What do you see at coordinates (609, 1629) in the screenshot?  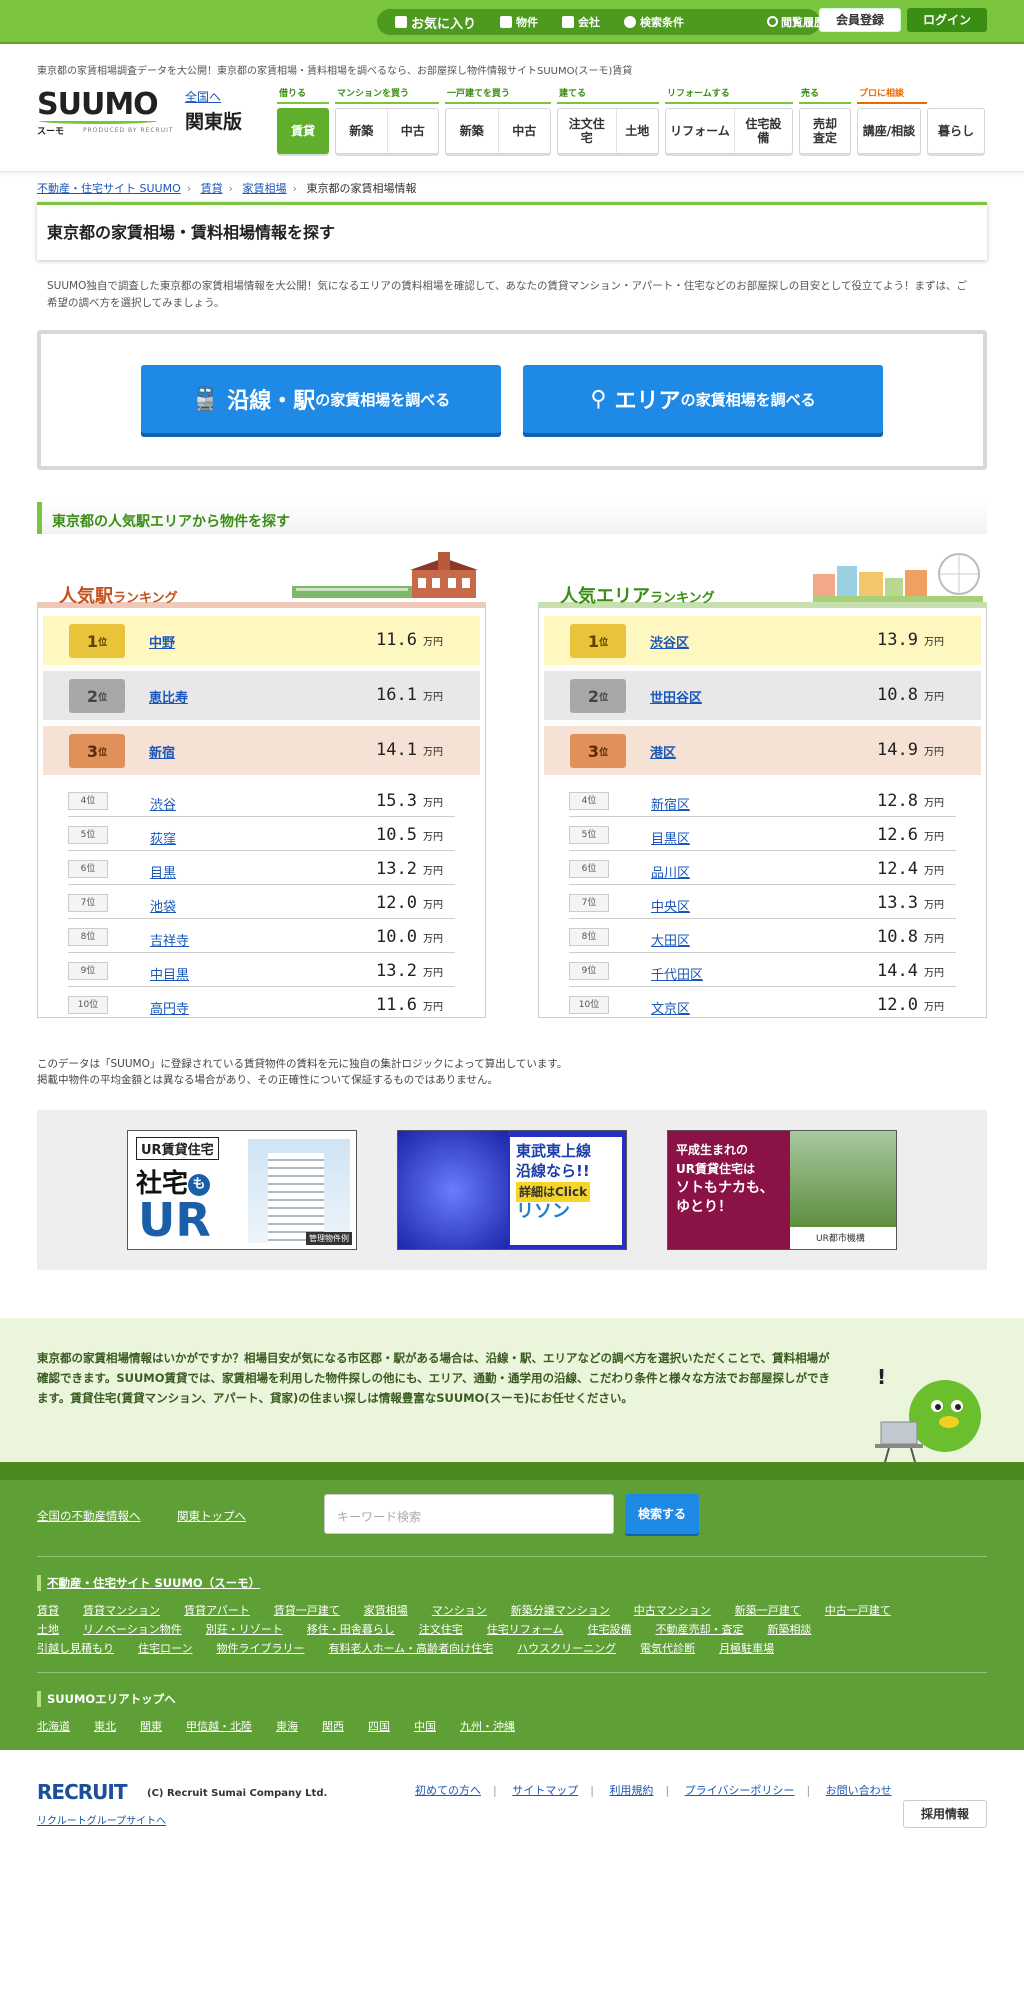 I see `footer-link: 住宅設備` at bounding box center [609, 1629].